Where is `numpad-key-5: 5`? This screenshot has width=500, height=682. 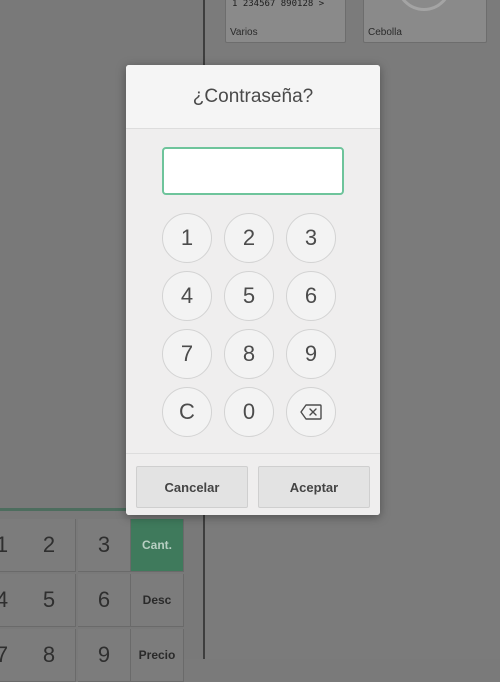
numpad-key-5: 5 is located at coordinates (49, 600).